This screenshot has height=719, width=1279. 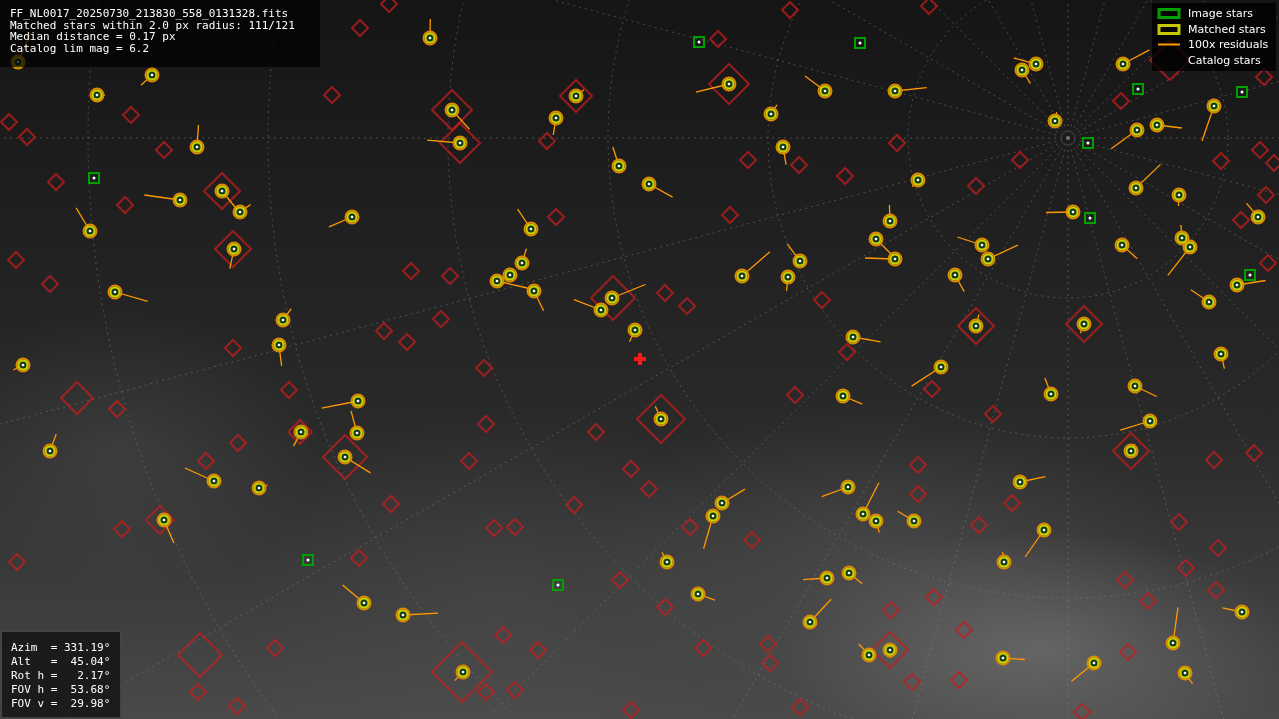 What do you see at coordinates (61, 690) in the screenshot?
I see `pointing-text: FOV h = 53.68°` at bounding box center [61, 690].